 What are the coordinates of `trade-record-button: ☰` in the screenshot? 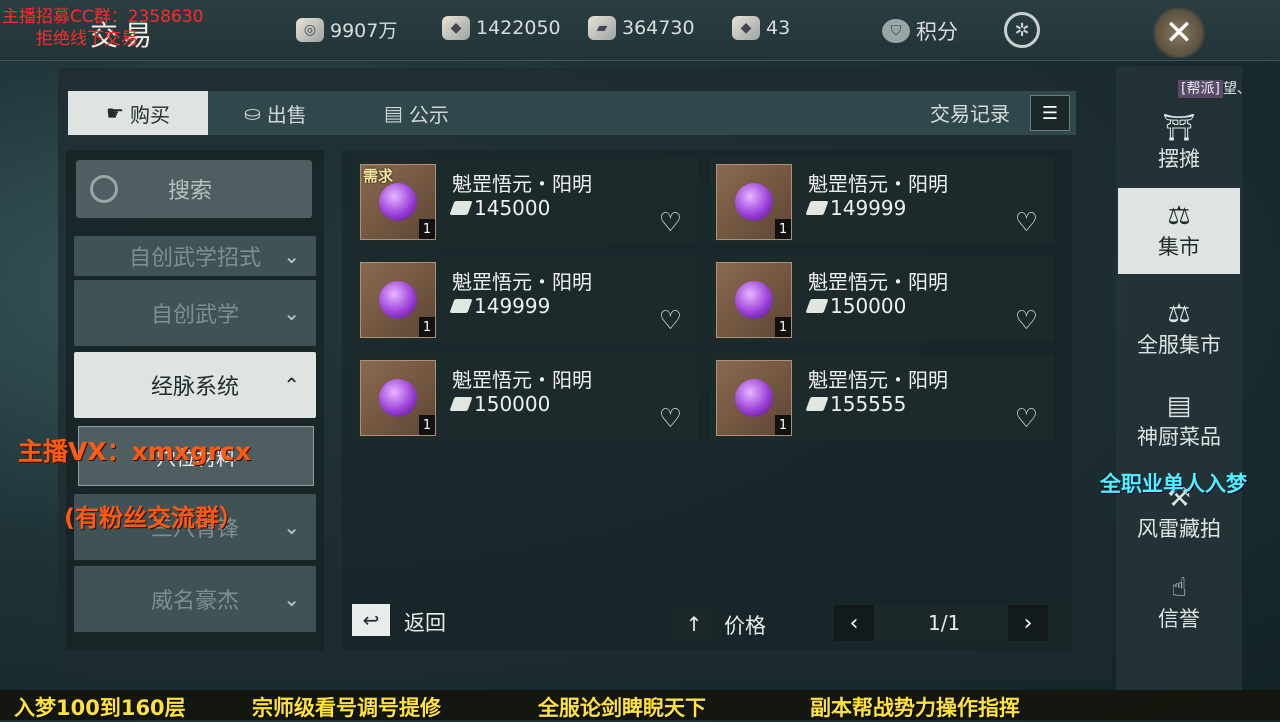 It's located at (1050, 113).